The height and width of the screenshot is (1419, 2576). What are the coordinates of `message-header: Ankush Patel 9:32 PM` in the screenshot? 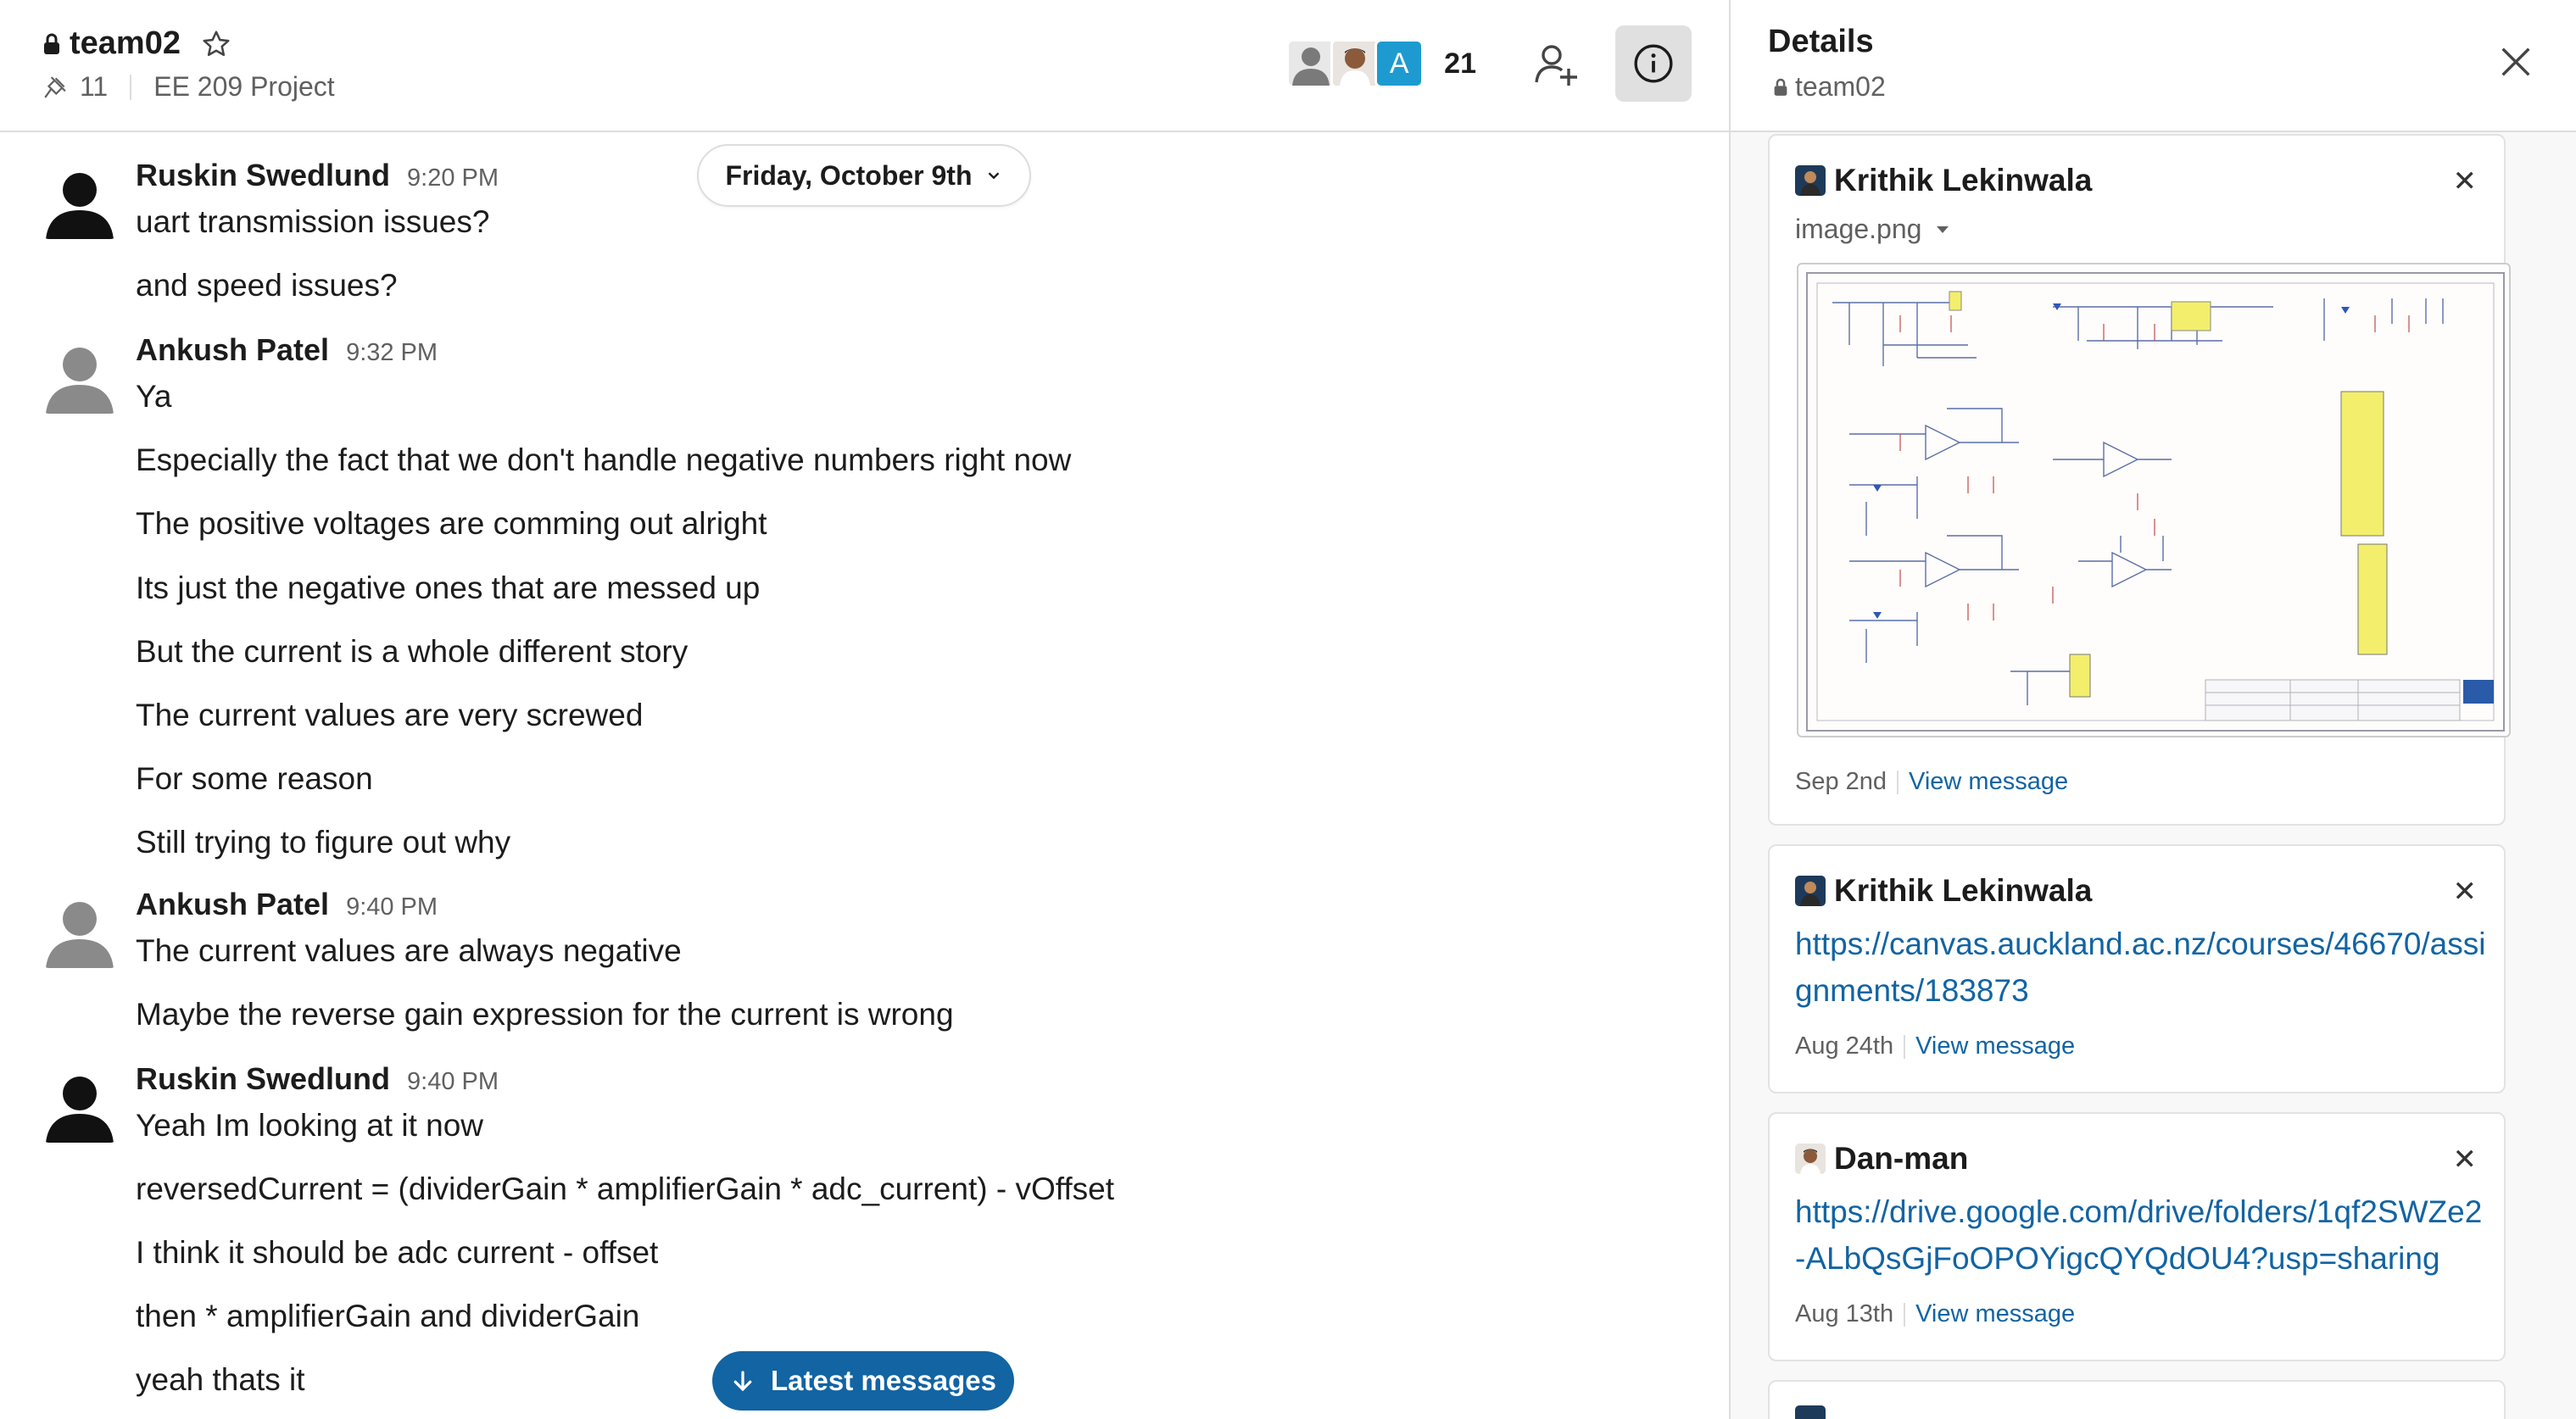 It's located at (287, 350).